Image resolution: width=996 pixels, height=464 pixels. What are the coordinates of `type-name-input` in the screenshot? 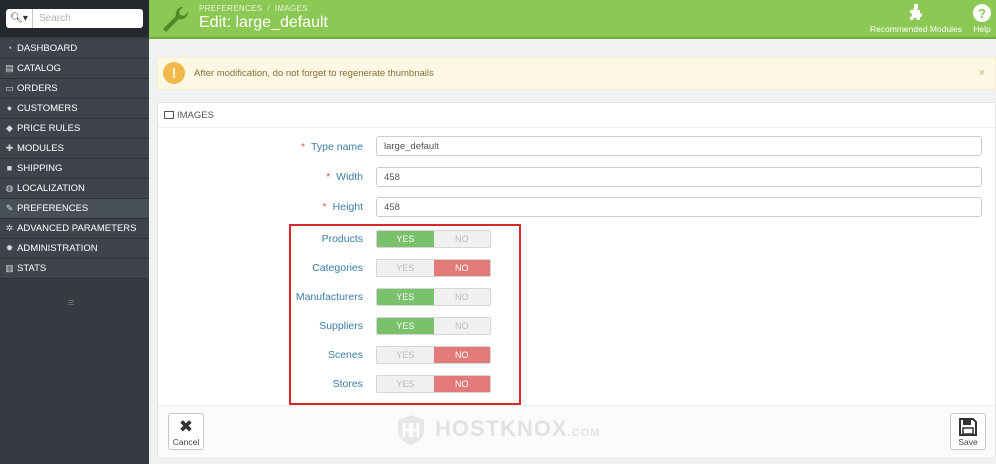 It's located at (679, 146).